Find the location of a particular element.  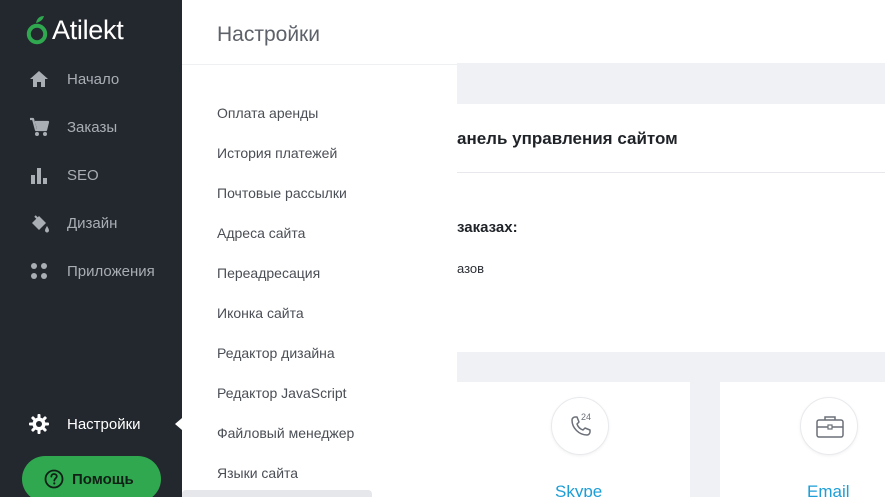

sidebar-item-label: Настройки is located at coordinates (104, 424).